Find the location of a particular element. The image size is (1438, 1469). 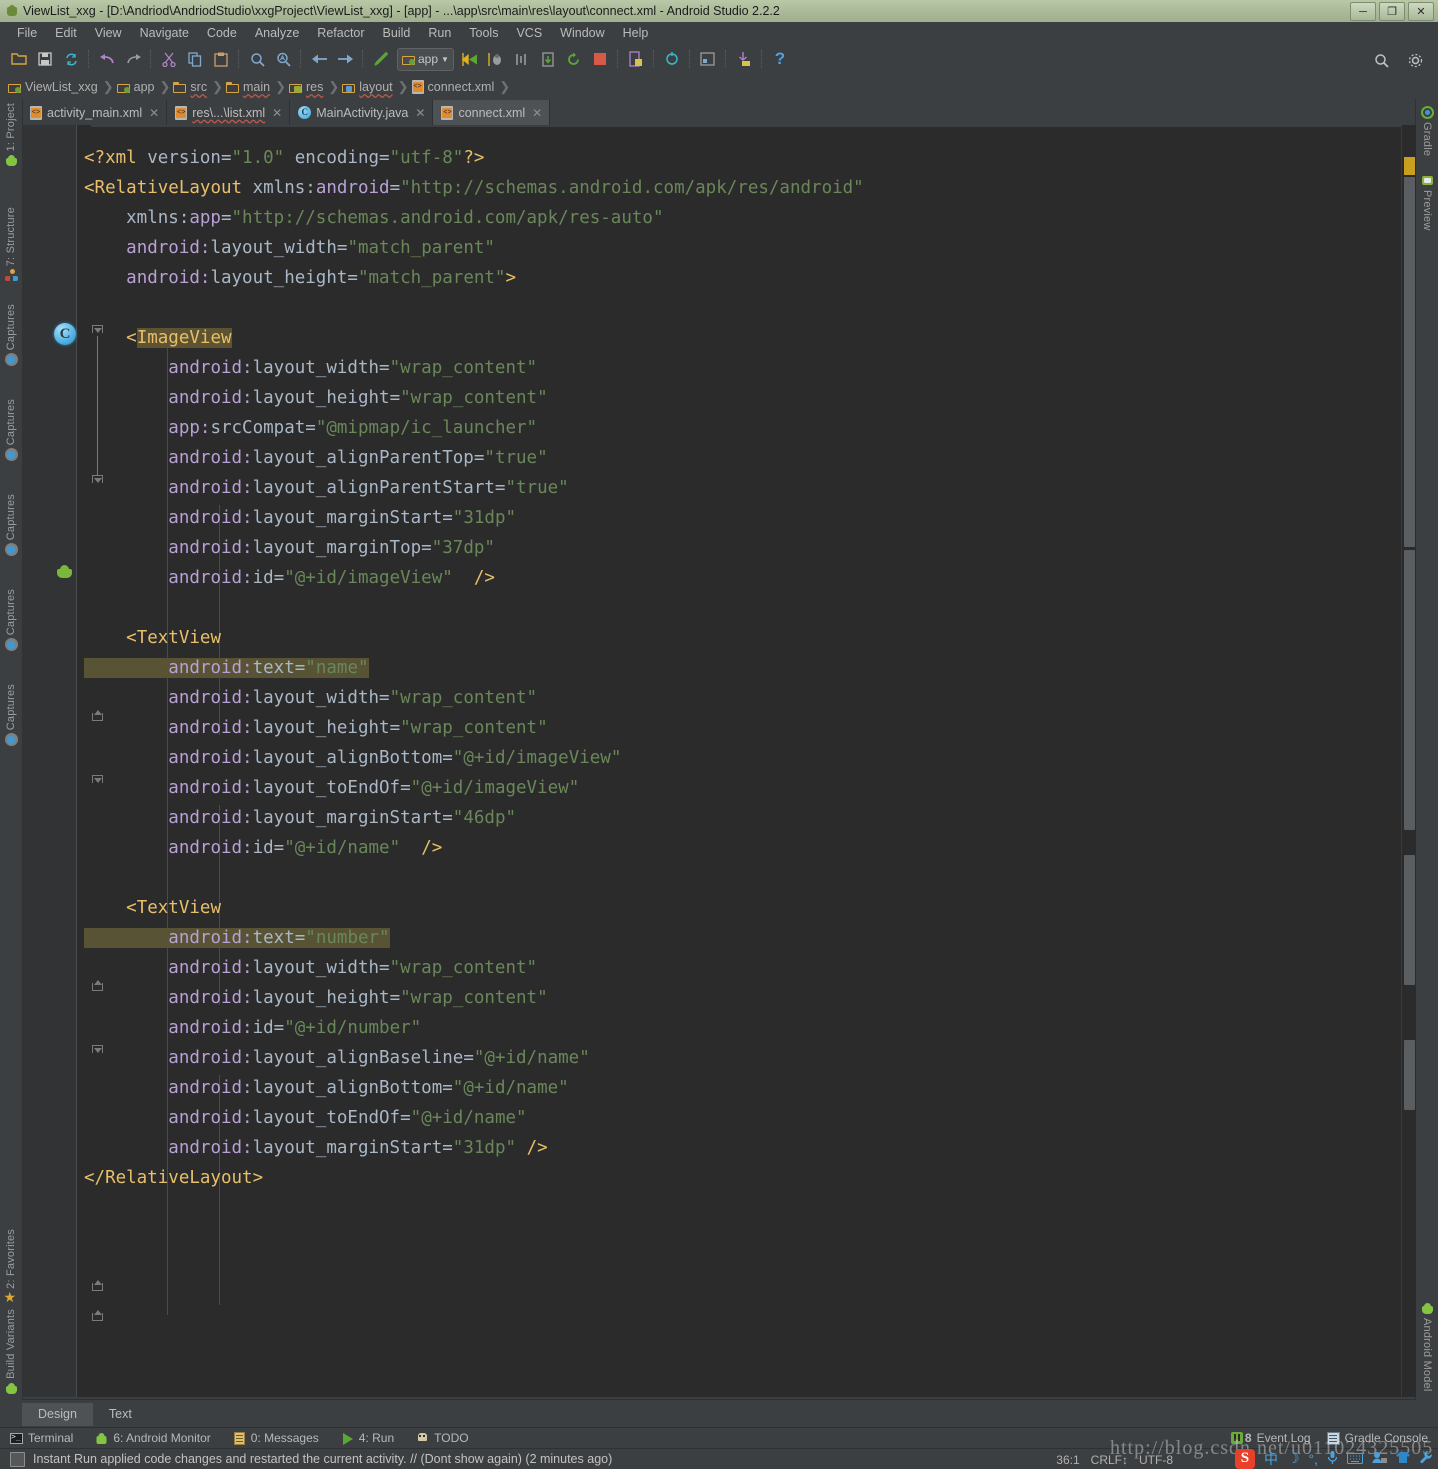

breadcrumb-item-main: main is located at coordinates (249, 87).